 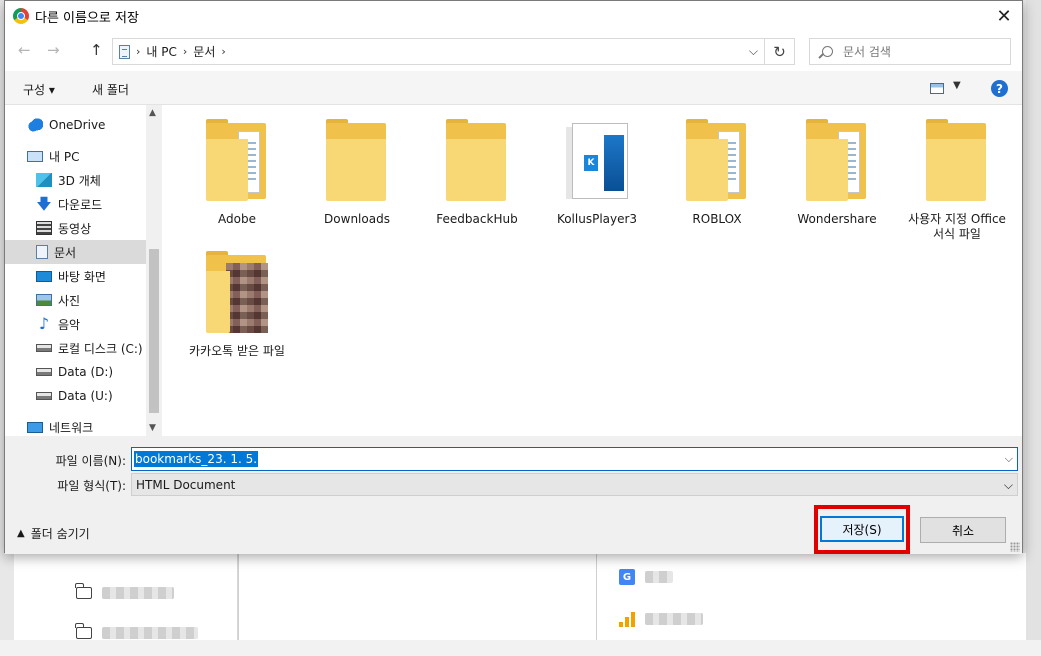 I want to click on background-row: G, so click(x=646, y=577).